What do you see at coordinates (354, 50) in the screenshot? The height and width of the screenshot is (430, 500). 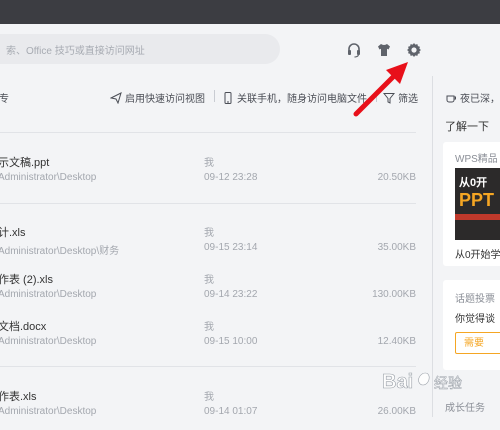 I see `headset-icon` at bounding box center [354, 50].